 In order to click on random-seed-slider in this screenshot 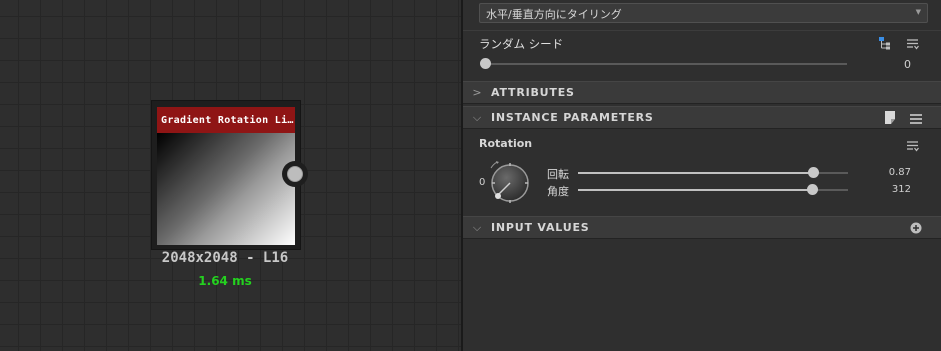, I will do `click(666, 64)`.